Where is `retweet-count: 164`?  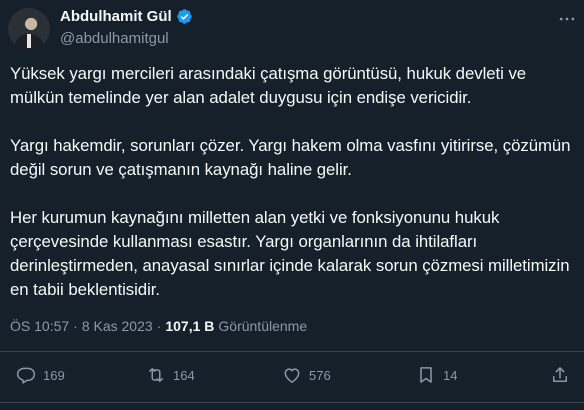 retweet-count: 164 is located at coordinates (184, 375).